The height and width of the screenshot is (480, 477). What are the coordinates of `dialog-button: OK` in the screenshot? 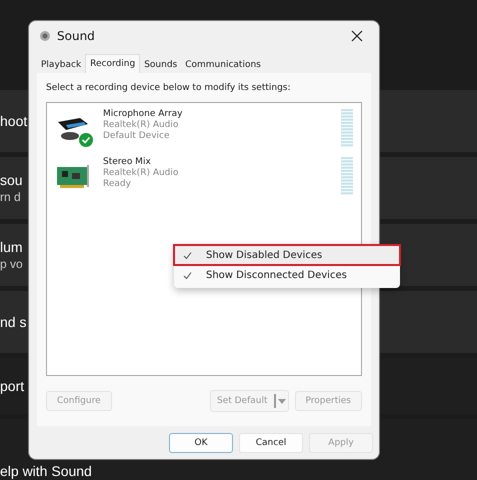 It's located at (201, 442).